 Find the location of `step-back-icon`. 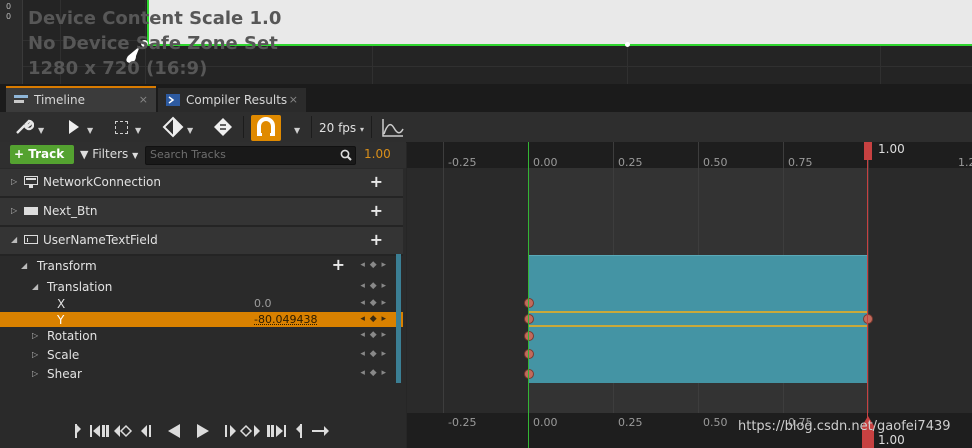

step-back-icon is located at coordinates (146, 431).